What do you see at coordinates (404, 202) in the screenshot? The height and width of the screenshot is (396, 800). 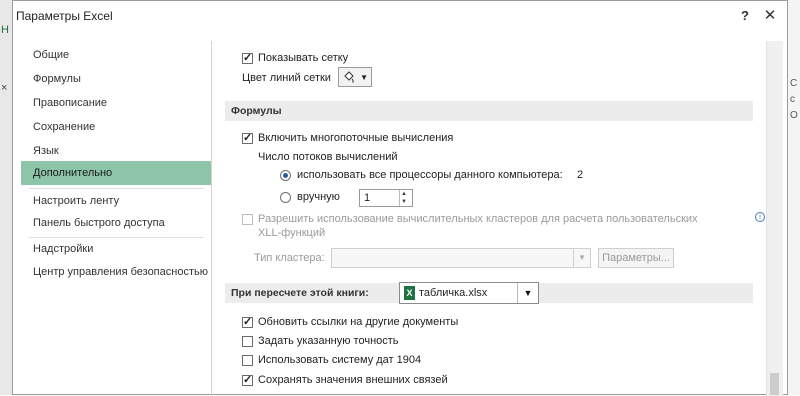 I see `spinner-down-icon: ▼` at bounding box center [404, 202].